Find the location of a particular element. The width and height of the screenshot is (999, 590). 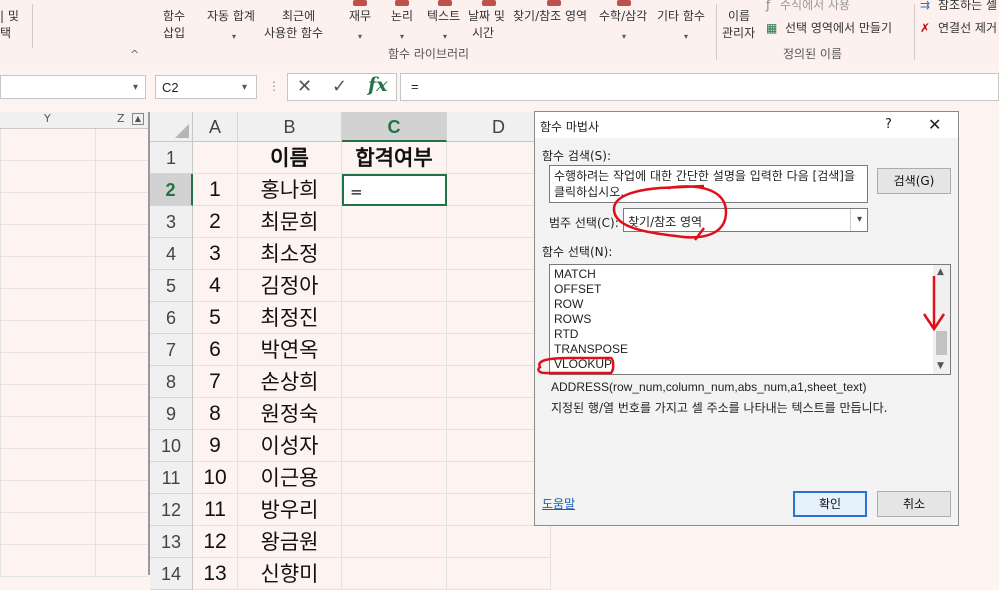

gridline is located at coordinates (74, 576).